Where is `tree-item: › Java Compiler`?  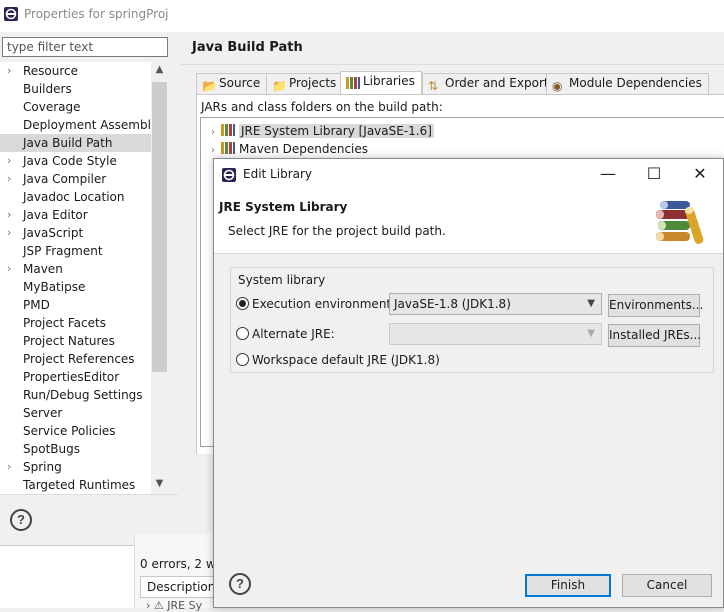 tree-item: › Java Compiler is located at coordinates (84, 179).